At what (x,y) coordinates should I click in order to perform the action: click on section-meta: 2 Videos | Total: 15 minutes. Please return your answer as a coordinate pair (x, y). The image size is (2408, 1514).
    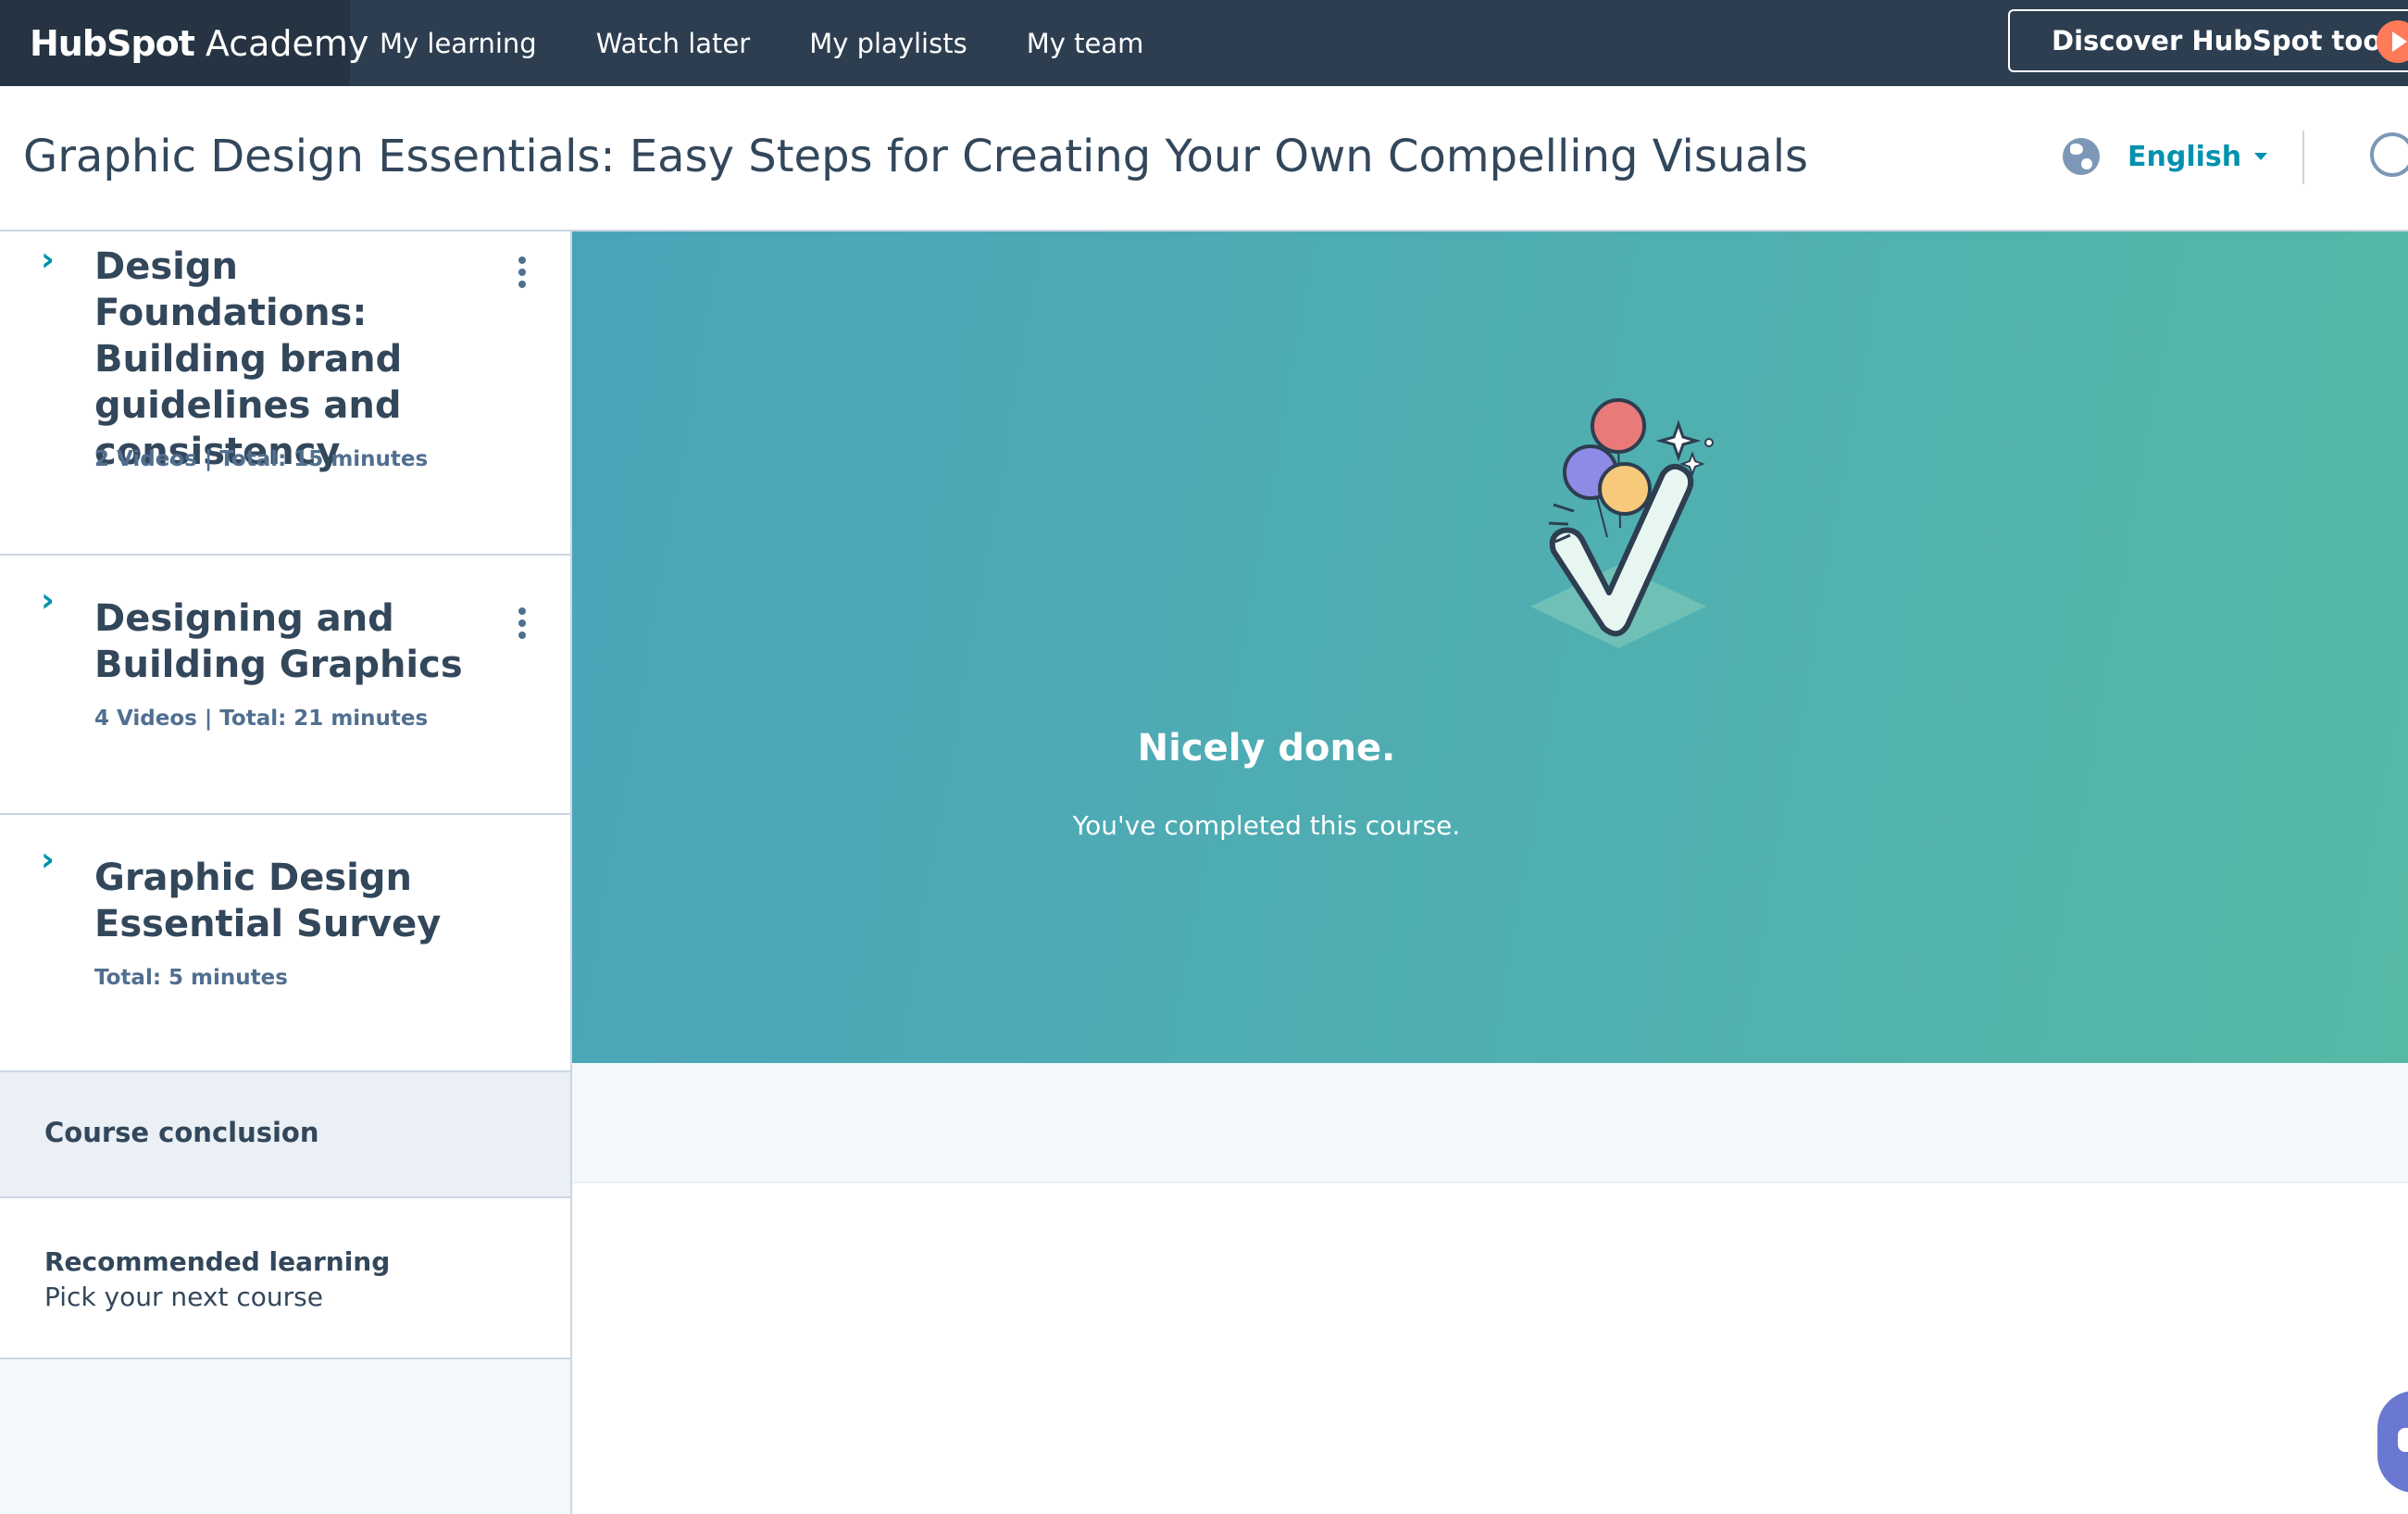
    Looking at the image, I should click on (261, 459).